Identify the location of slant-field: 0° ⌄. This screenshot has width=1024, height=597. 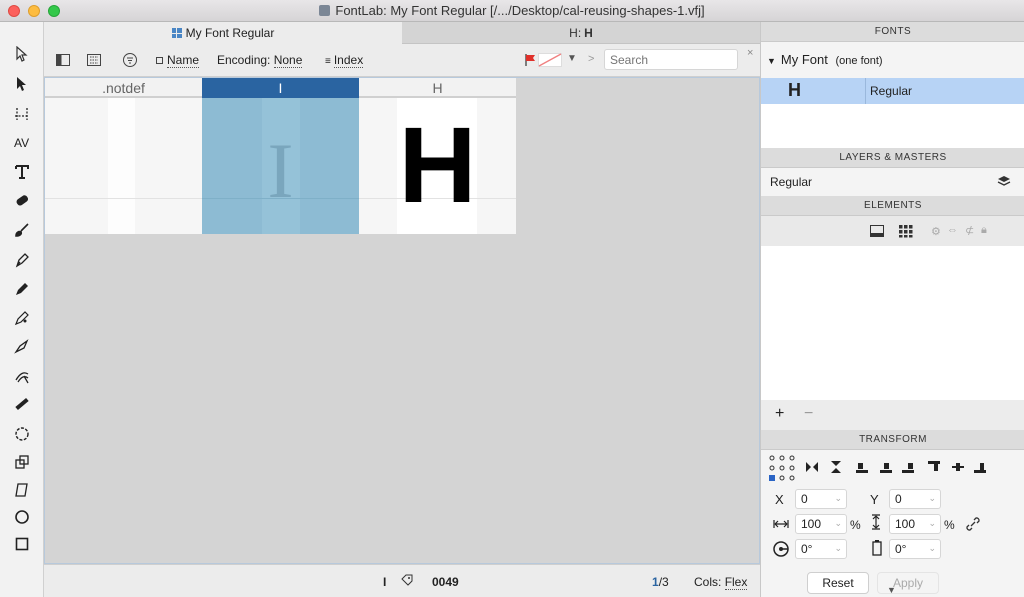
(915, 549).